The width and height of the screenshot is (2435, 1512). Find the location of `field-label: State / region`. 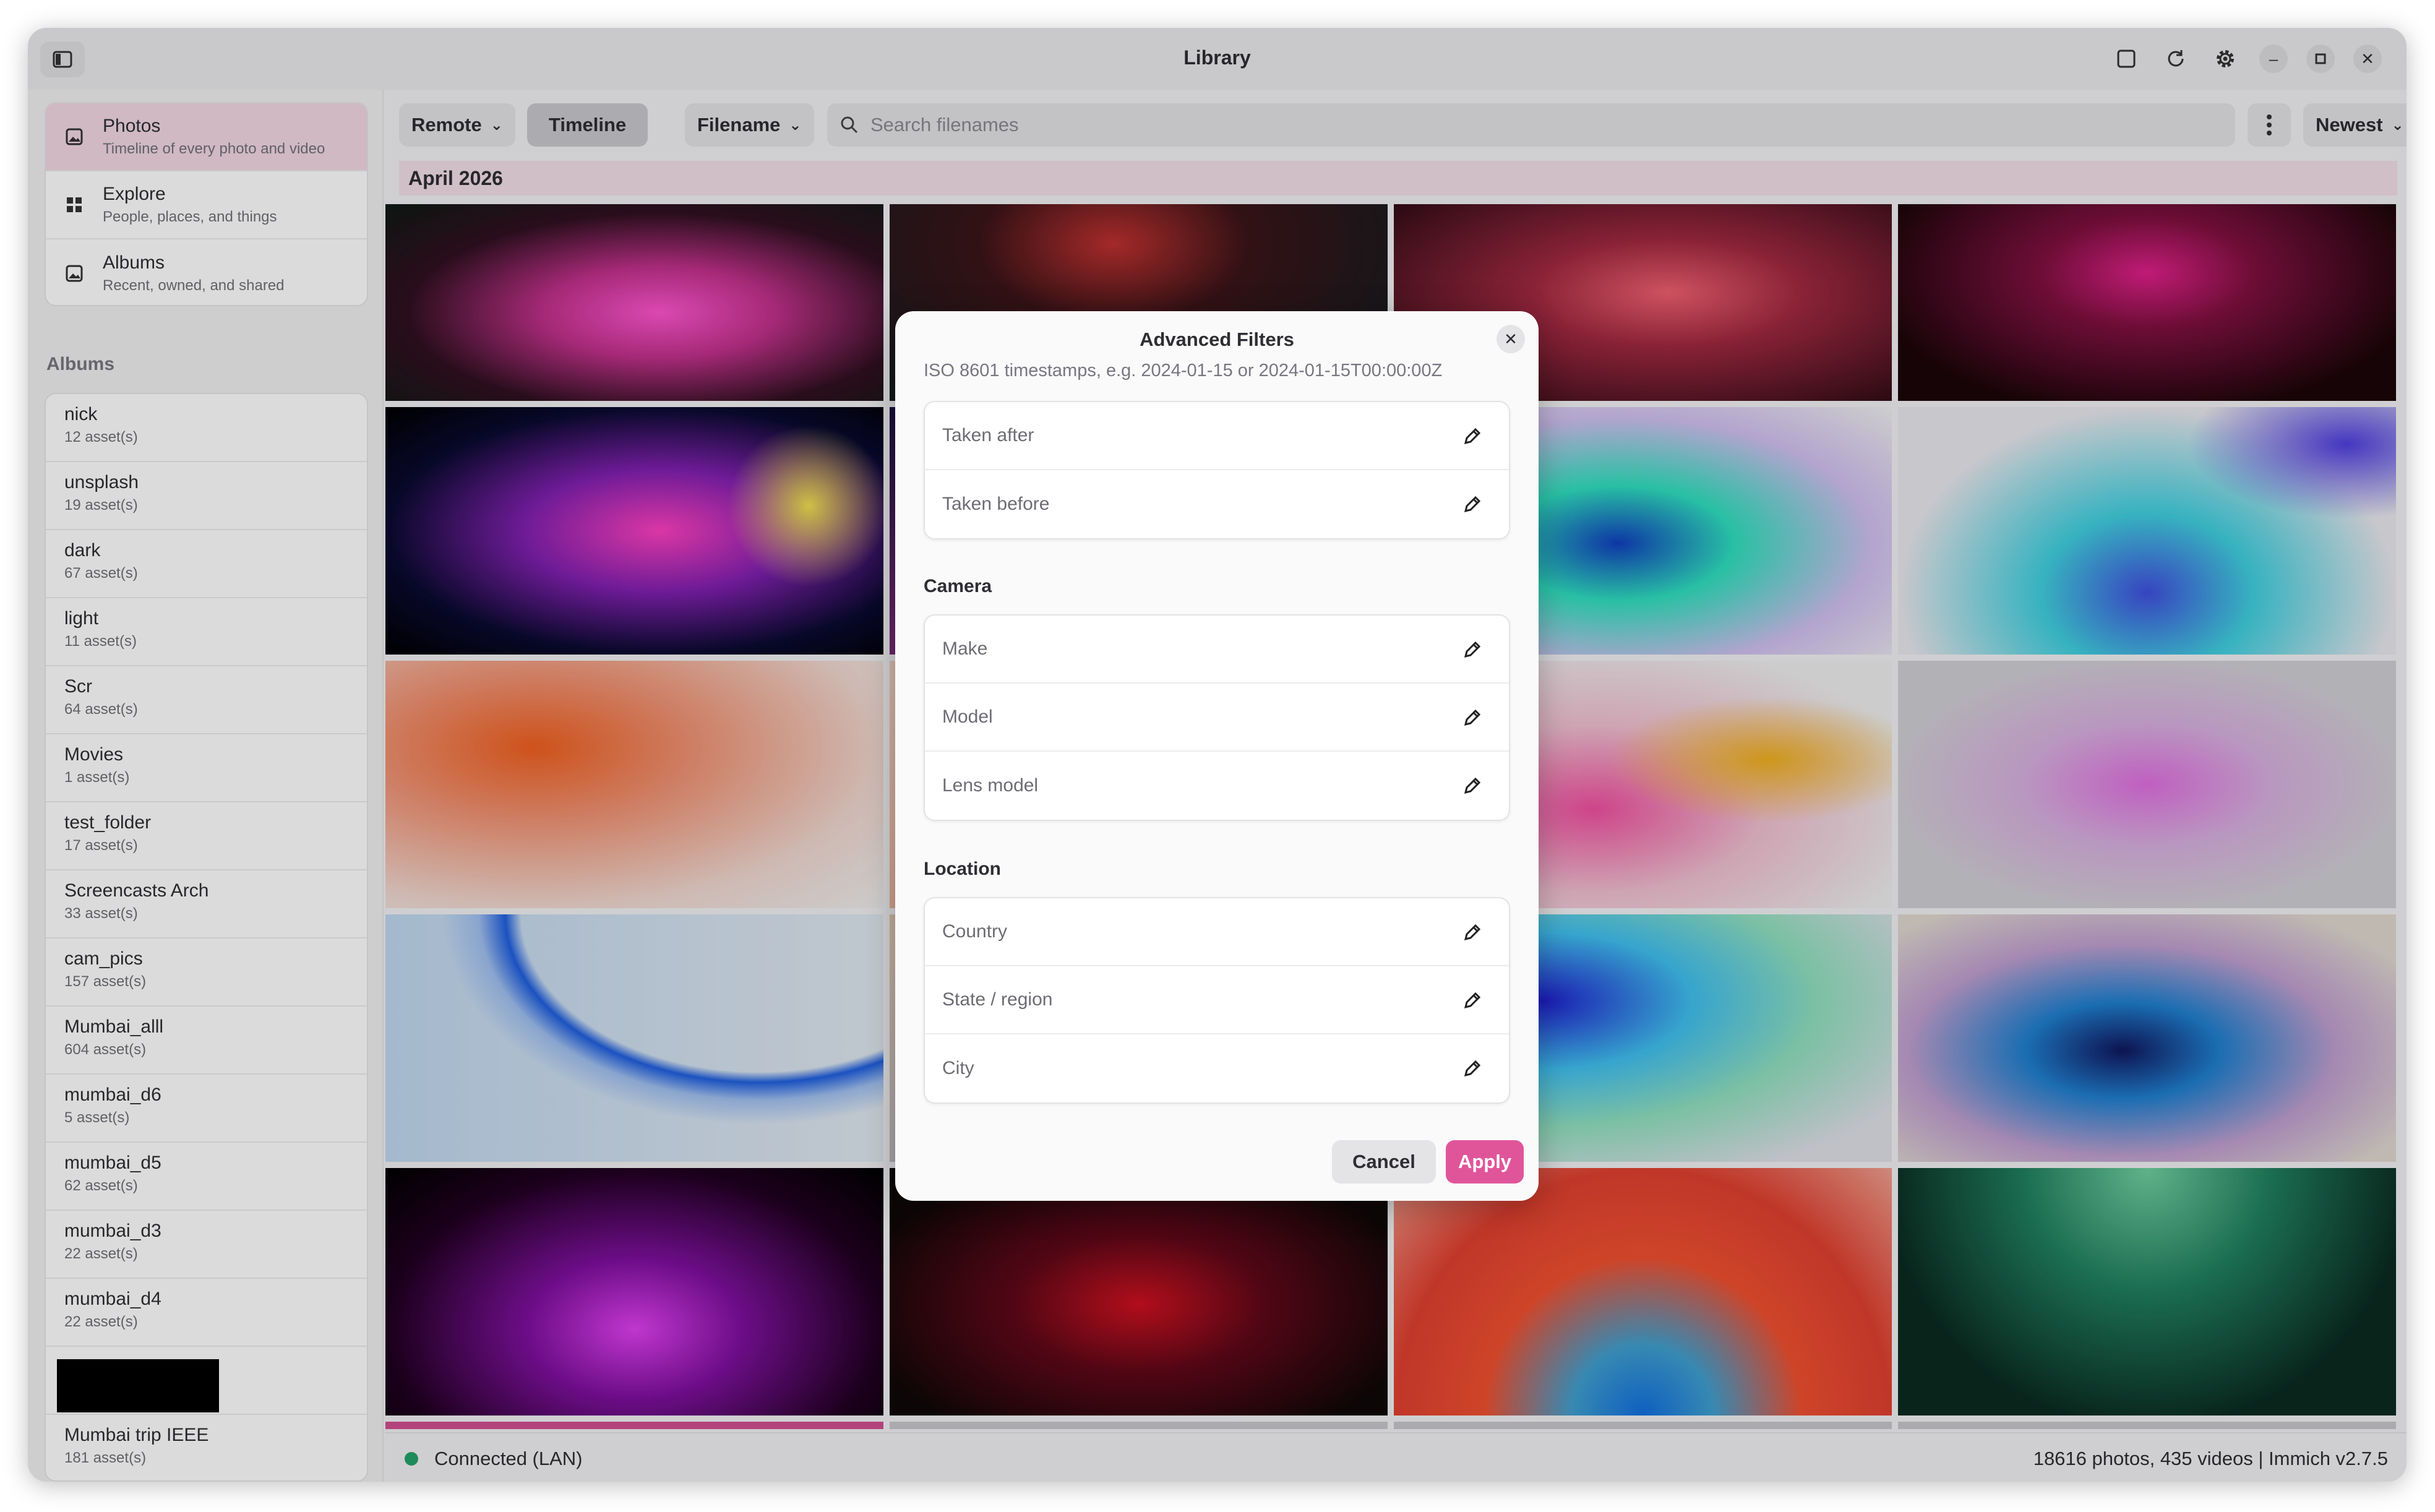

field-label: State / region is located at coordinates (998, 999).